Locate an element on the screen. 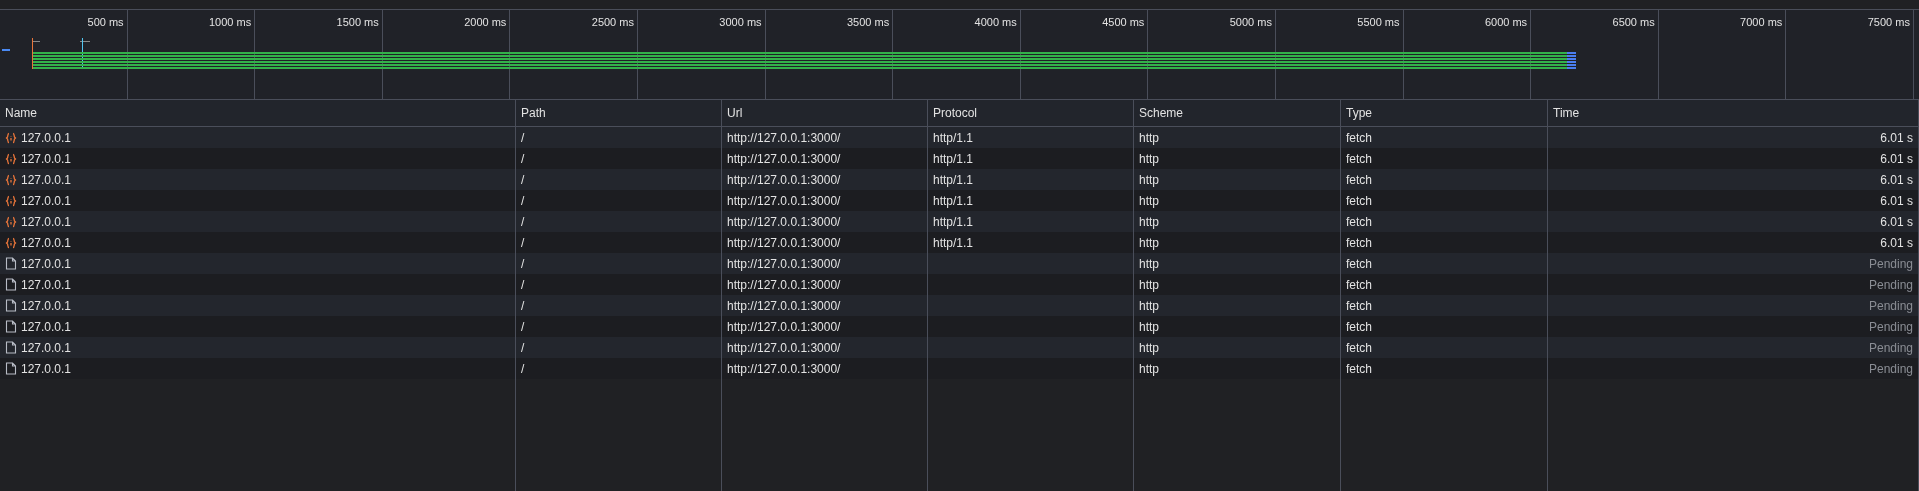  tick-label: 4500 ms is located at coordinates (1123, 22).